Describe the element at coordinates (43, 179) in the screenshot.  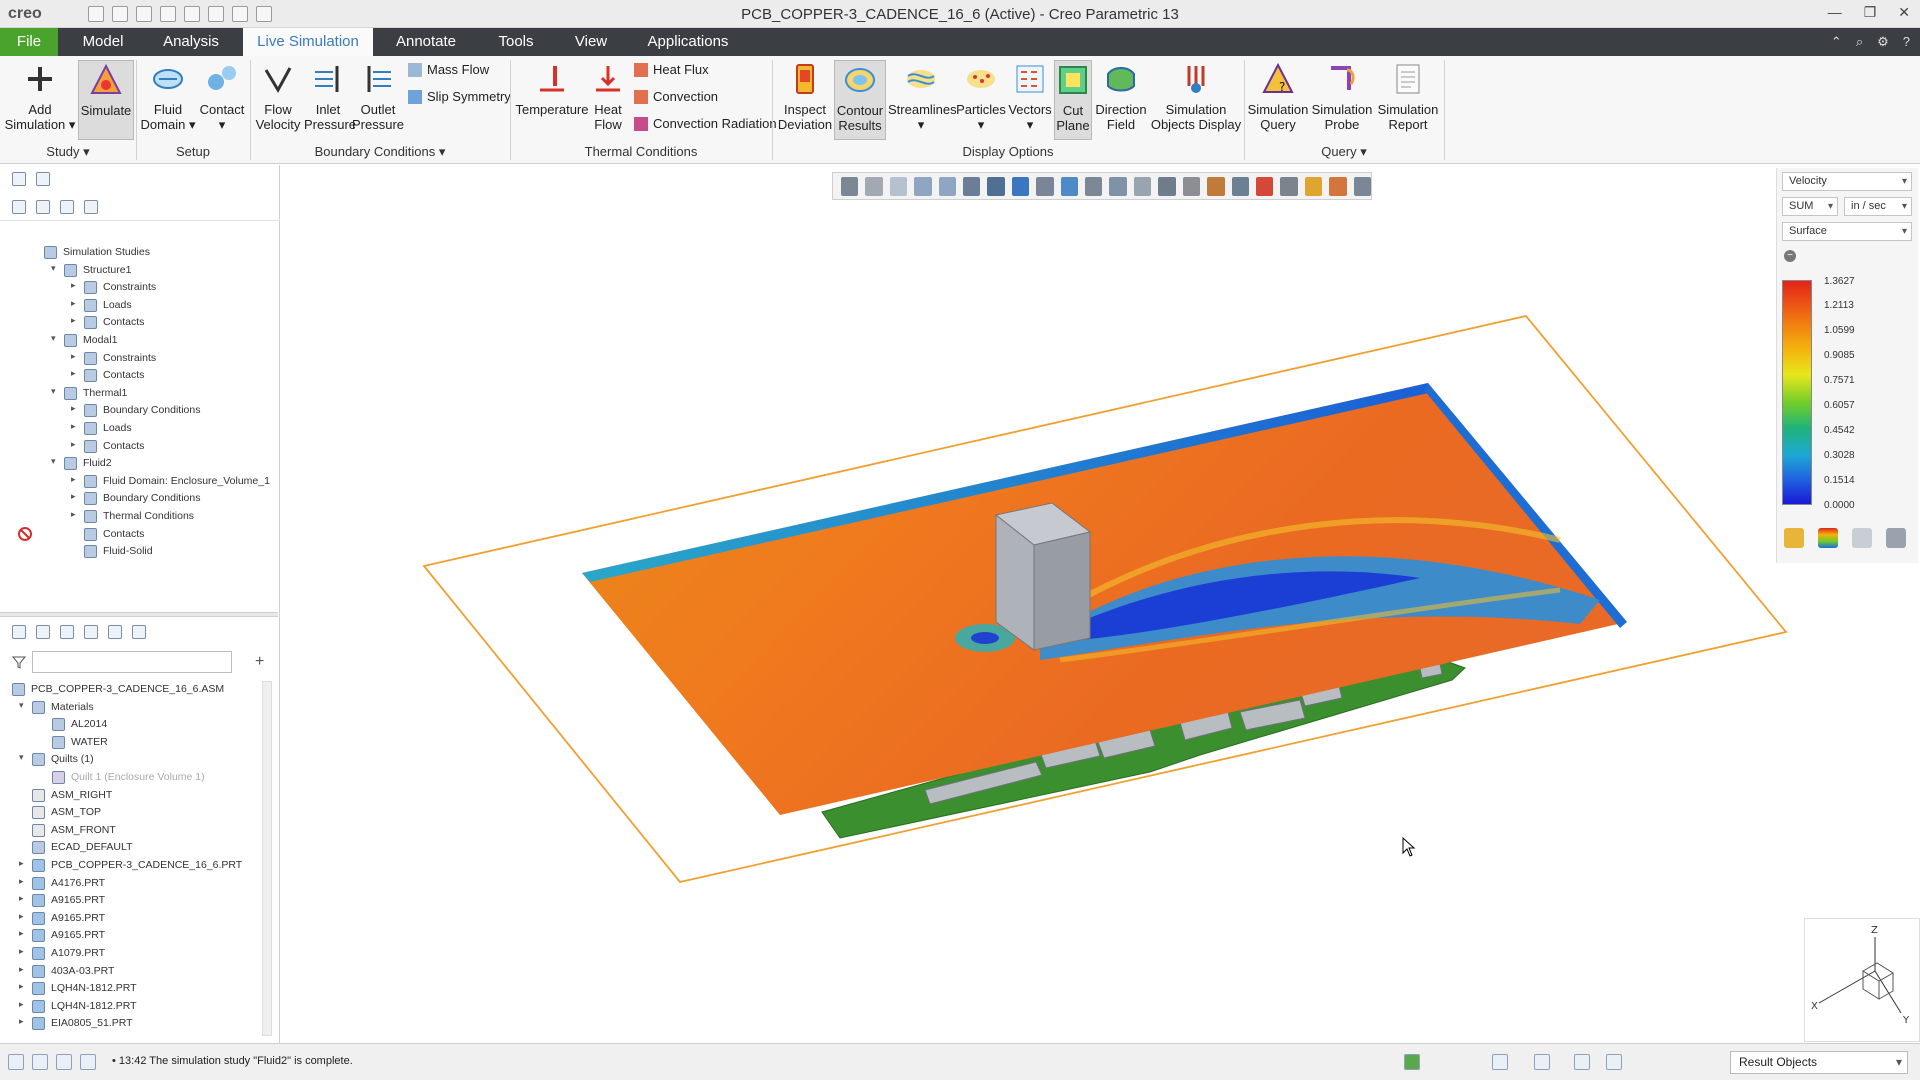
I see `folder-browser-tab-icon` at that location.